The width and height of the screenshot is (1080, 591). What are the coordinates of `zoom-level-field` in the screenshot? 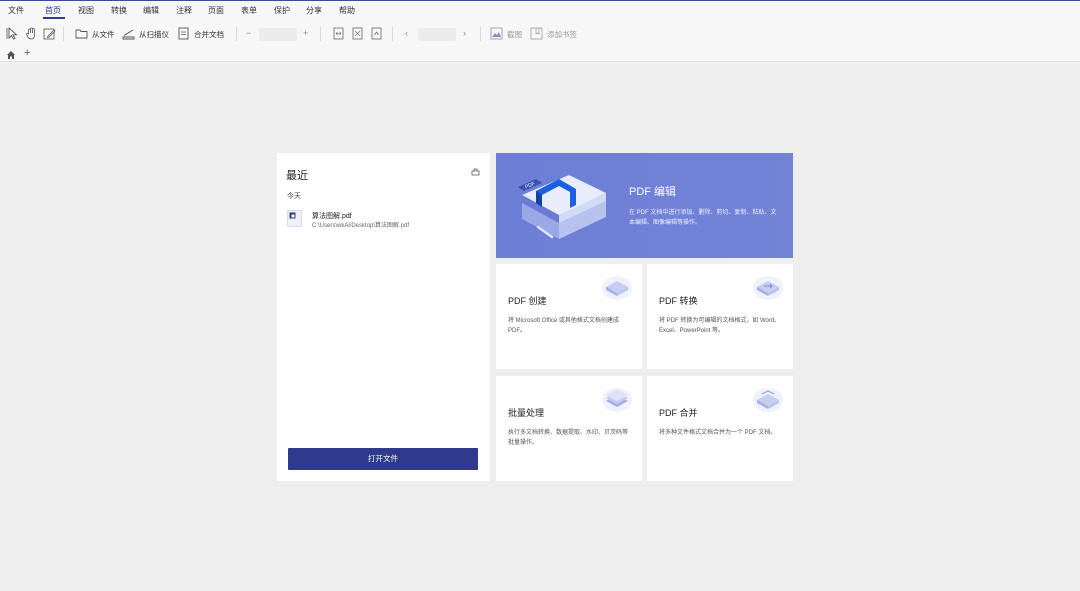 It's located at (278, 34).